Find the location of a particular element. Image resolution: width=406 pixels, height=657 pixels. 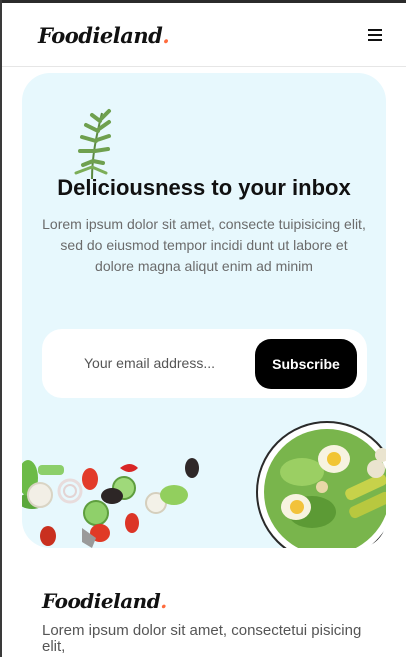

logo-text: Foodieland is located at coordinates (100, 35).